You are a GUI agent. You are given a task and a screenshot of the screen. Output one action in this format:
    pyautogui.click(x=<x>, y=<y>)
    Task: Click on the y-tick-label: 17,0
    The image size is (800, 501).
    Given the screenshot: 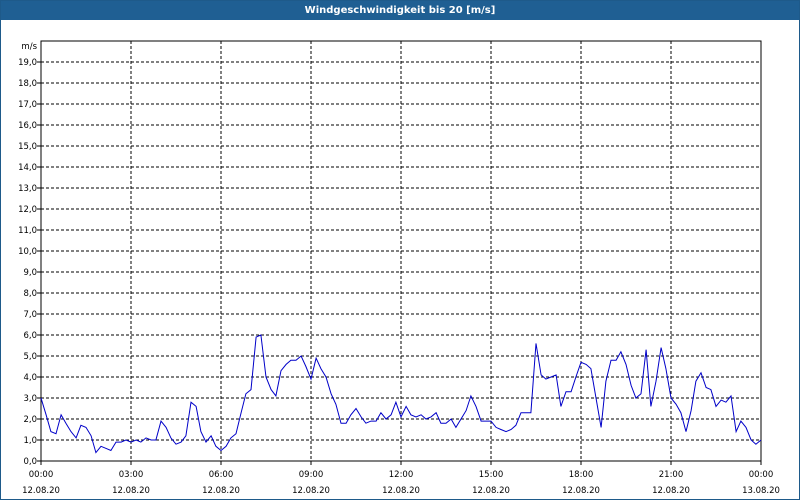 What is the action you would take?
    pyautogui.click(x=27, y=105)
    